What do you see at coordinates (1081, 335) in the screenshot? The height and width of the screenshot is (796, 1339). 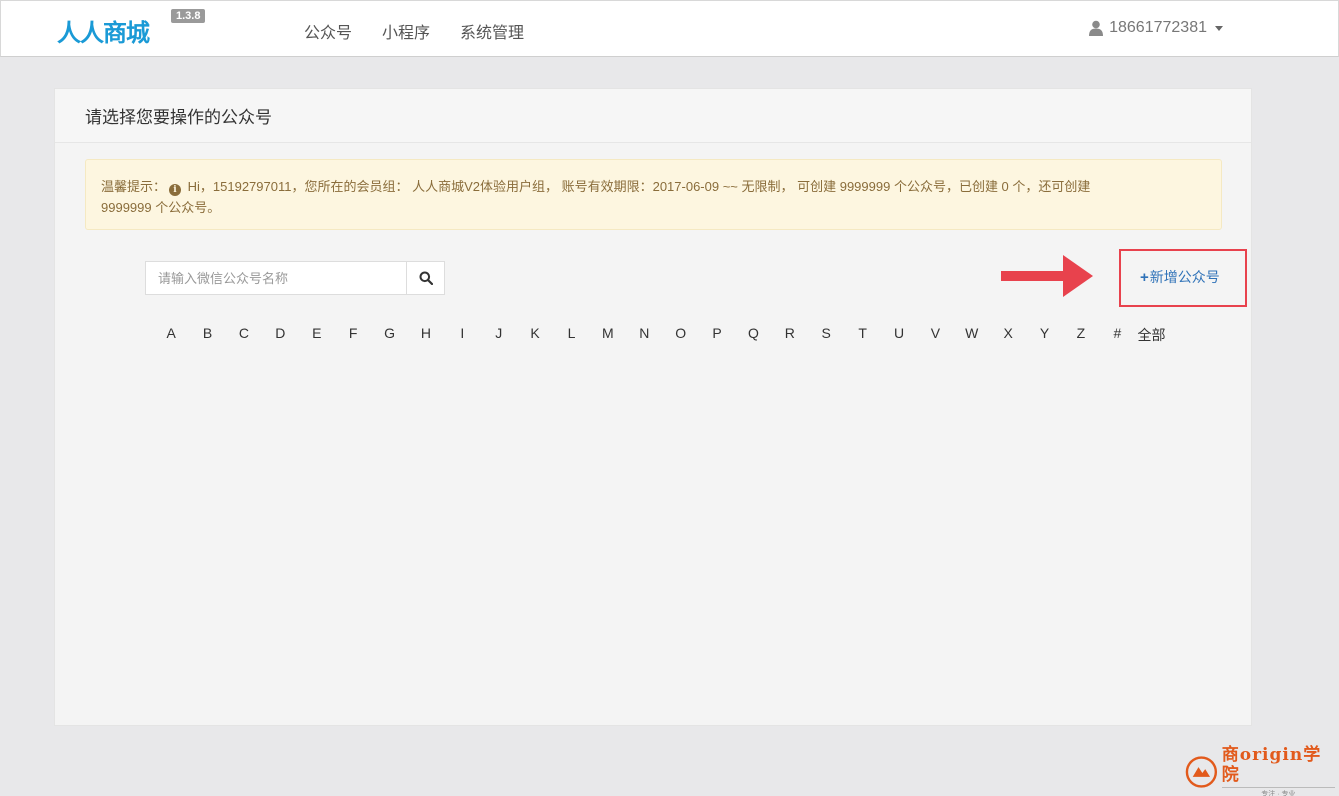 I see `letter-filter-item: Z` at bounding box center [1081, 335].